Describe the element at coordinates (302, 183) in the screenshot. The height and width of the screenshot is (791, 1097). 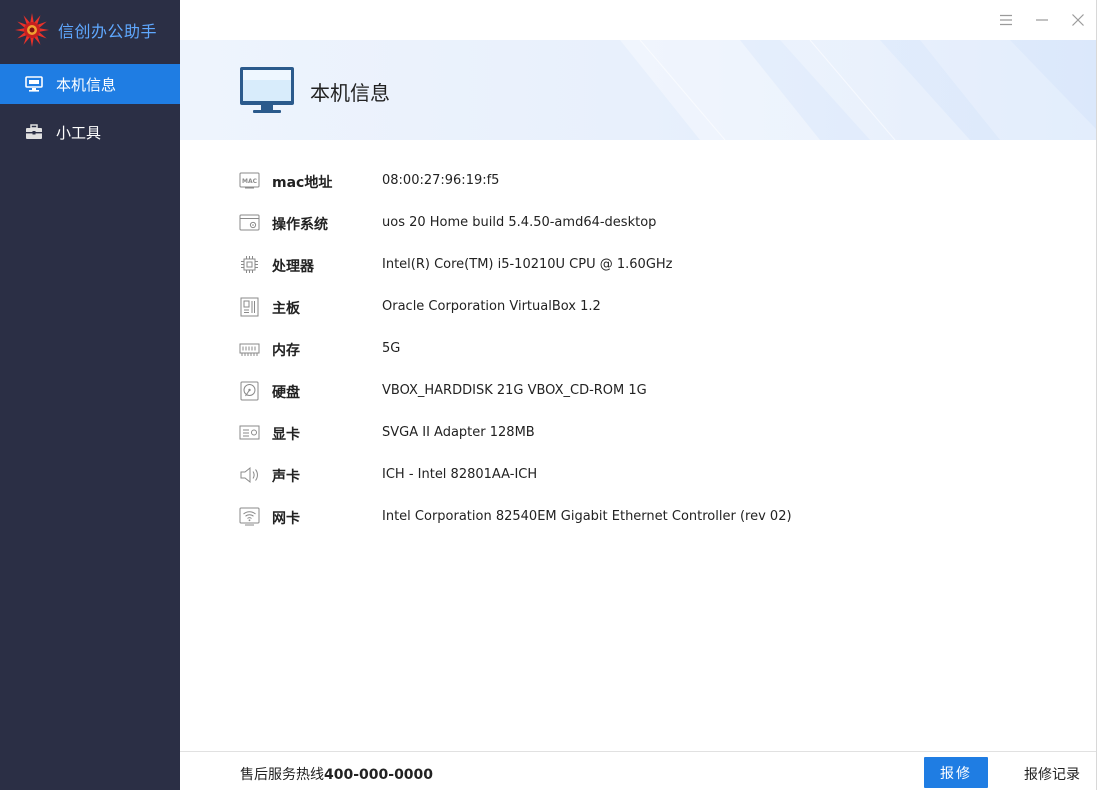
I see `info-label: mac地址` at that location.